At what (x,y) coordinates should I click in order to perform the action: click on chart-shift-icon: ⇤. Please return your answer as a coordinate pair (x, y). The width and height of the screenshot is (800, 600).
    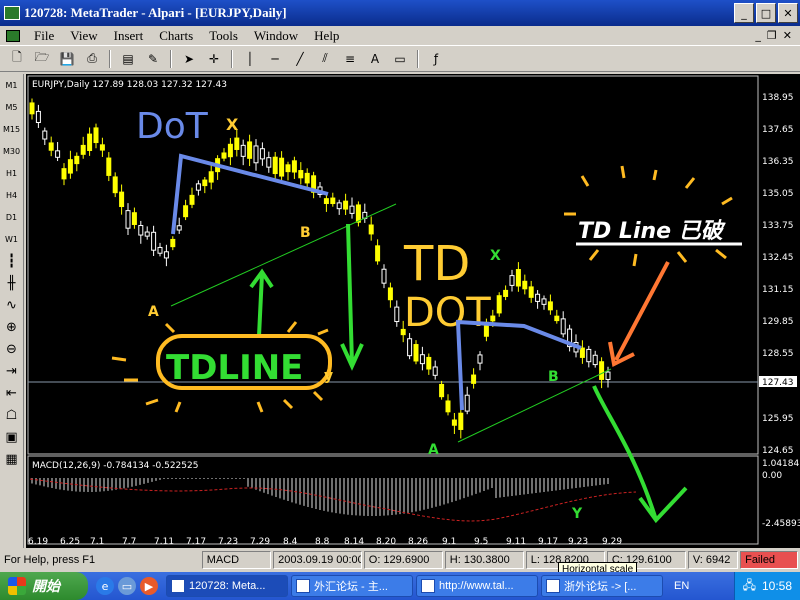
    Looking at the image, I should click on (12, 393).